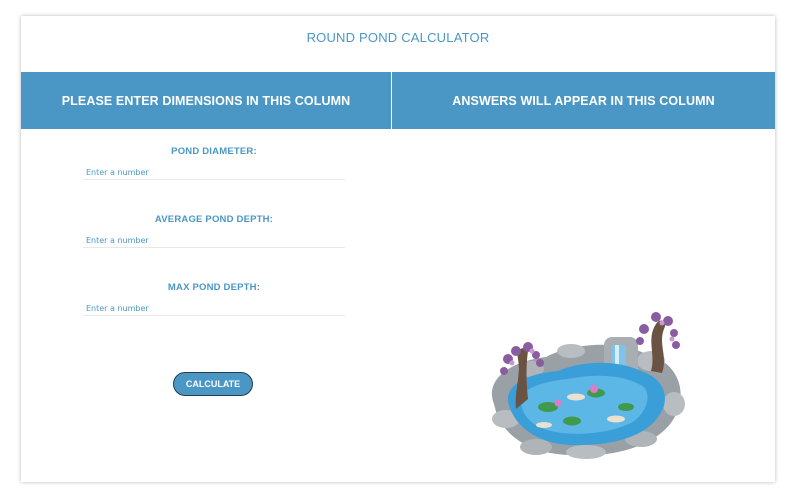  Describe the element at coordinates (583, 100) in the screenshot. I see `answer-column-header: ANSWERS WILL APPEAR IN THIS COLUMN` at that location.